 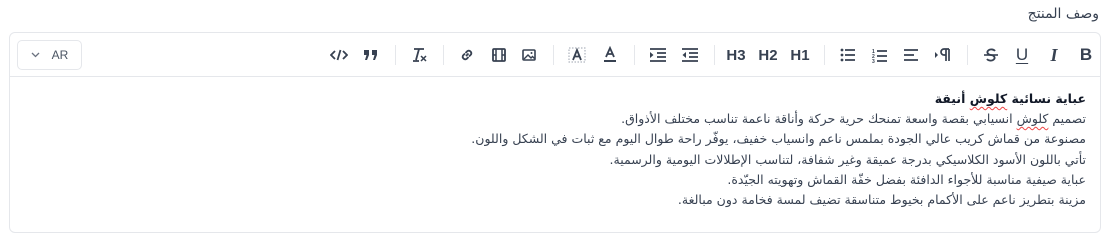 What do you see at coordinates (60, 55) in the screenshot?
I see `language-select-value: AR` at bounding box center [60, 55].